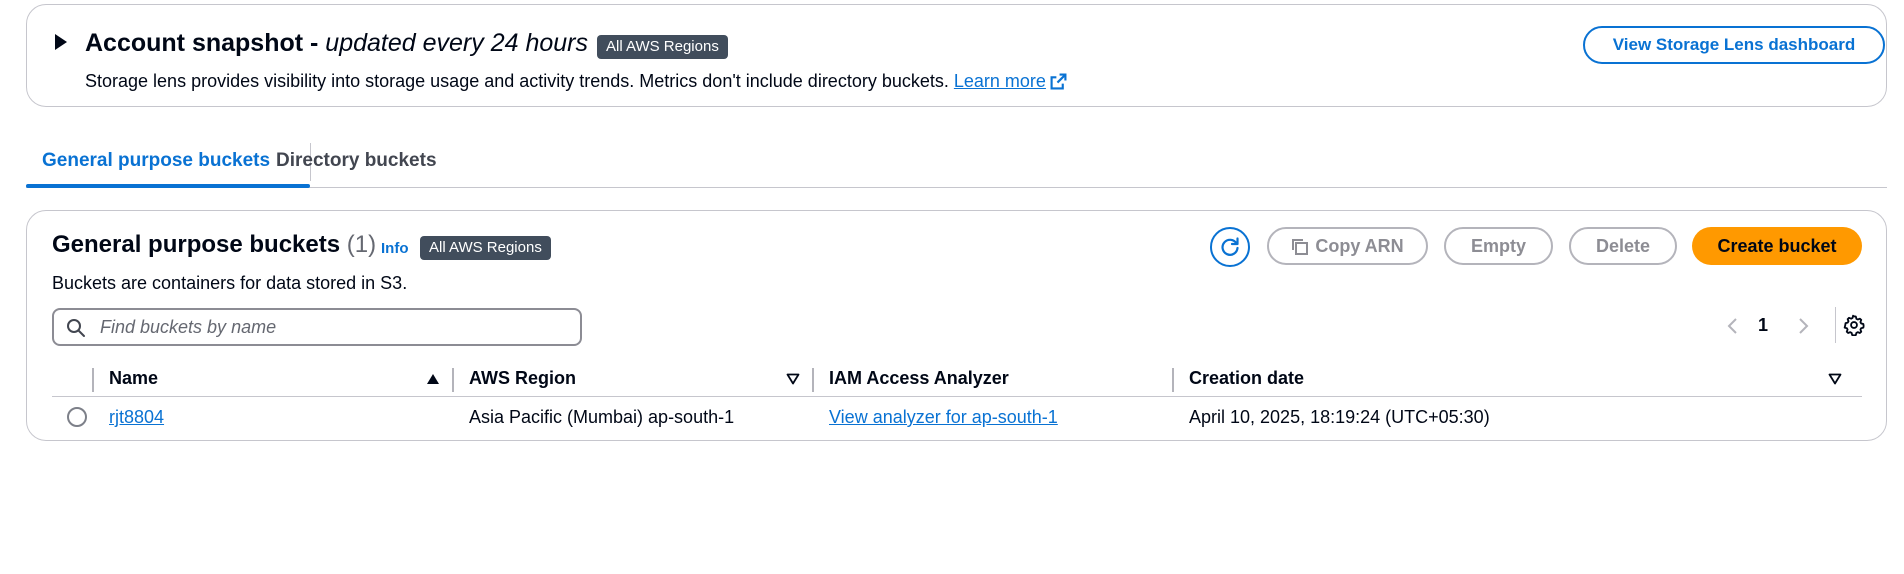 This screenshot has height=574, width=1904. Describe the element at coordinates (1300, 250) in the screenshot. I see `copy-icon` at that location.